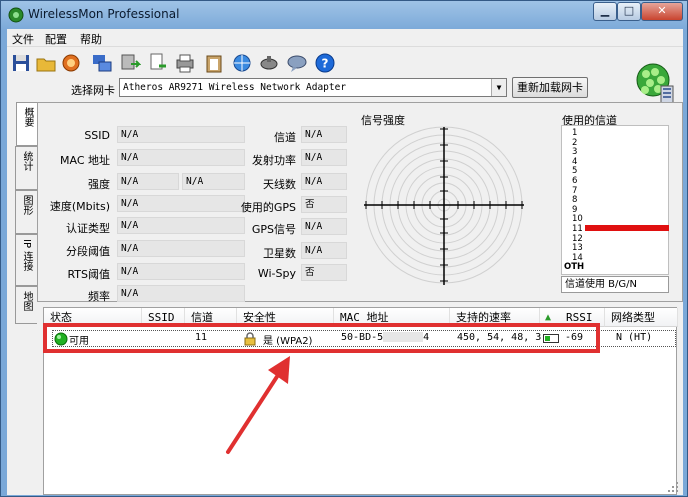 The width and height of the screenshot is (688, 497). What do you see at coordinates (274, 160) in the screenshot?
I see `tx-power-label: 发射功率` at bounding box center [274, 160].